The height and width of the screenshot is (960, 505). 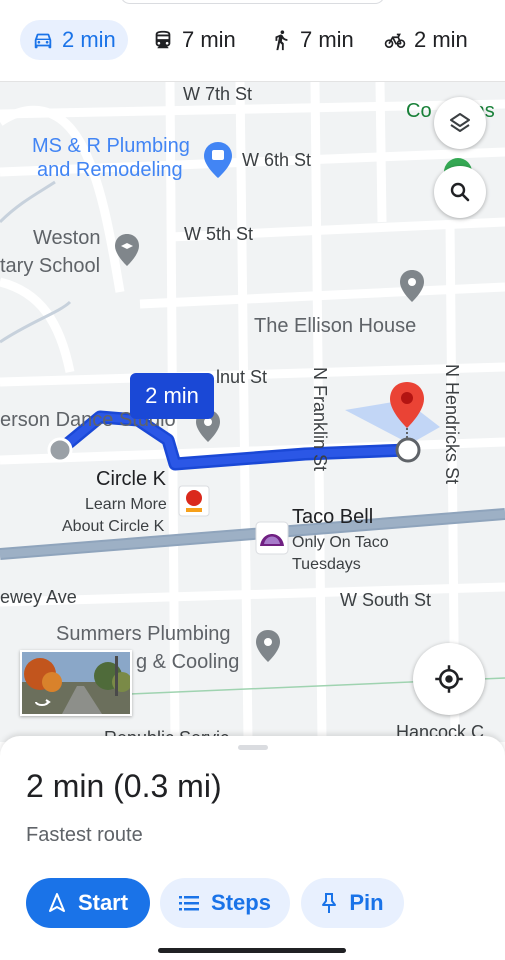 I want to click on place-label-circle-k: Circle K, so click(x=131, y=479).